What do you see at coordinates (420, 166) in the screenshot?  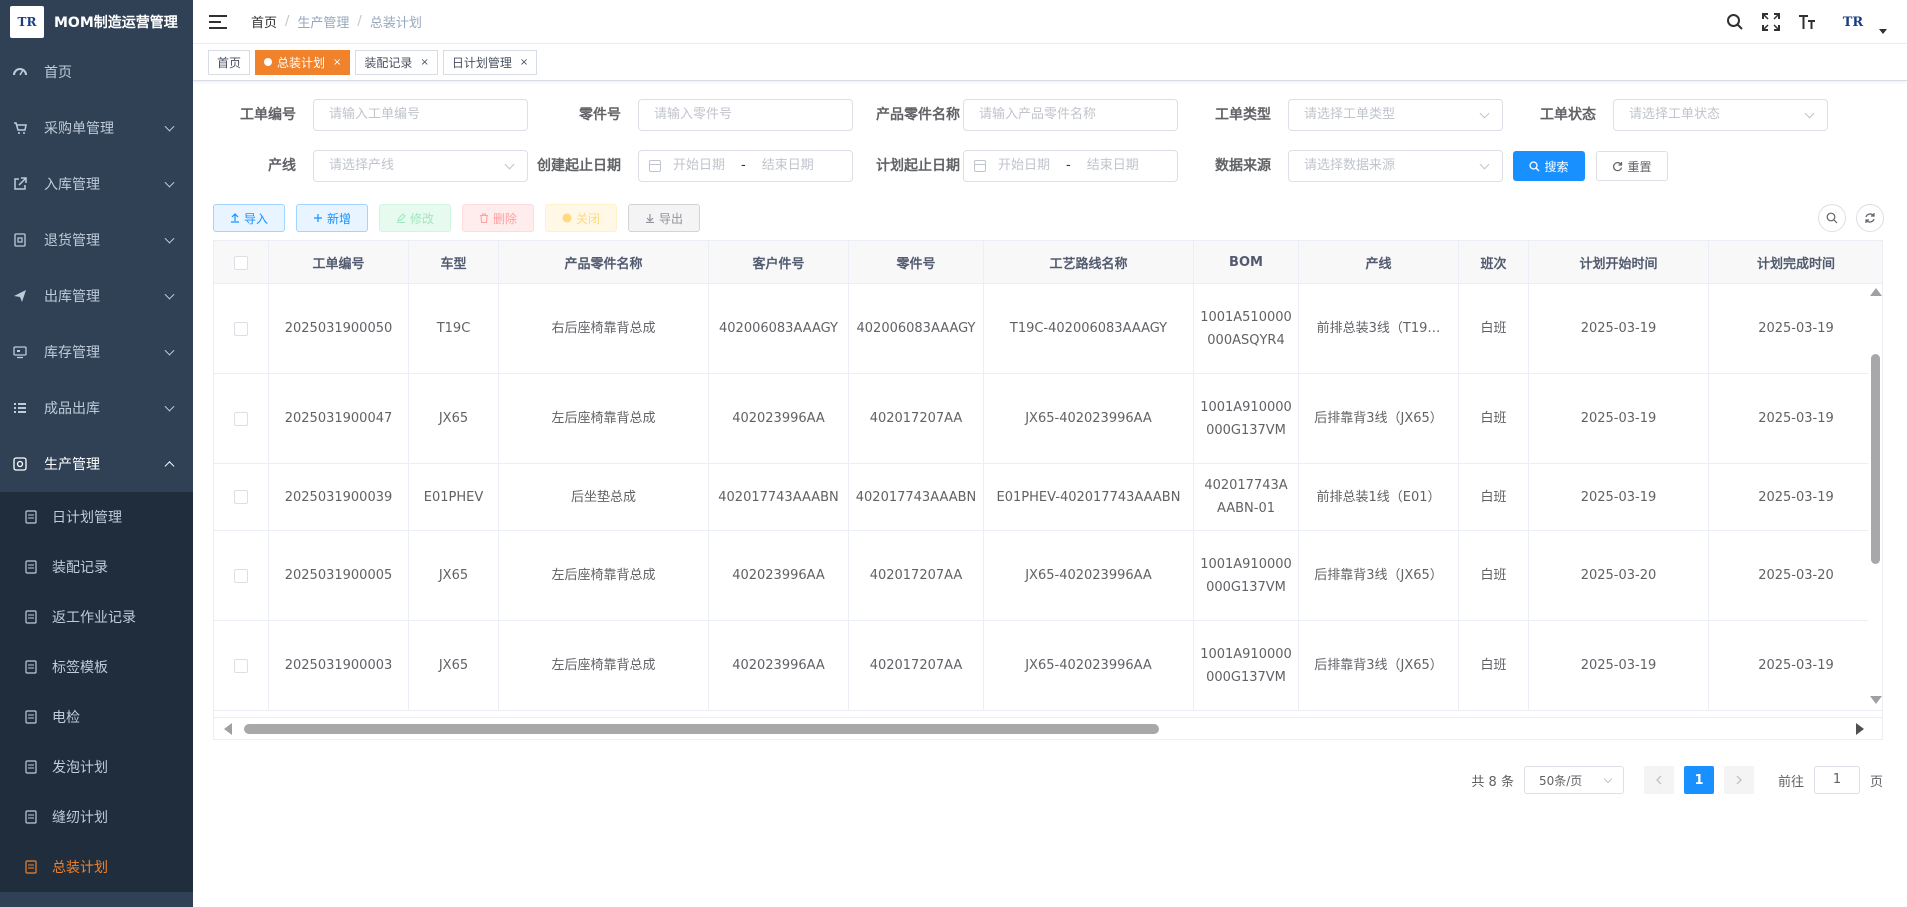 I see `line-select: 请选择产线` at bounding box center [420, 166].